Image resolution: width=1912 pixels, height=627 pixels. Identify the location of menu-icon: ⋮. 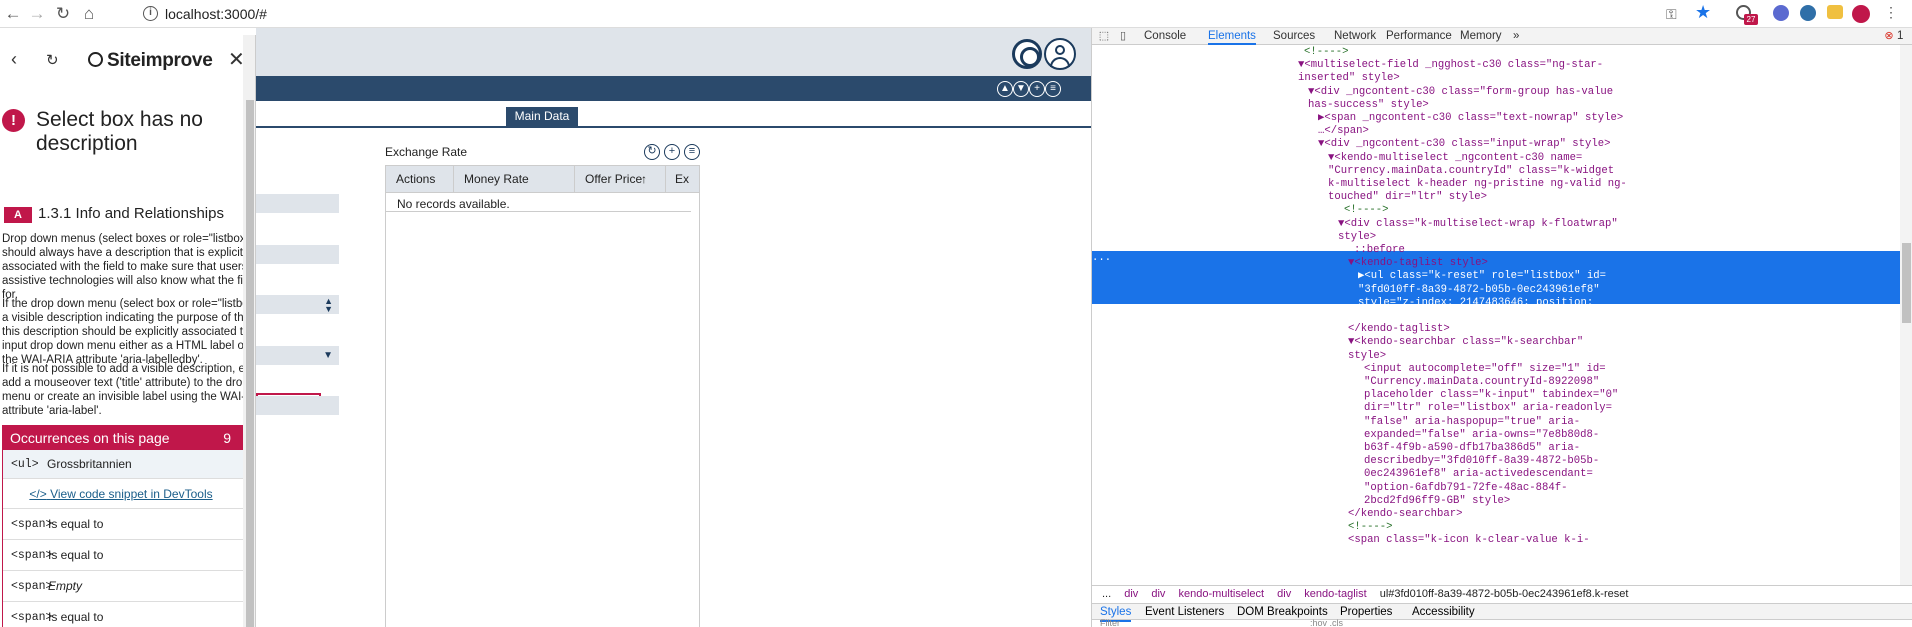
(1893, 13).